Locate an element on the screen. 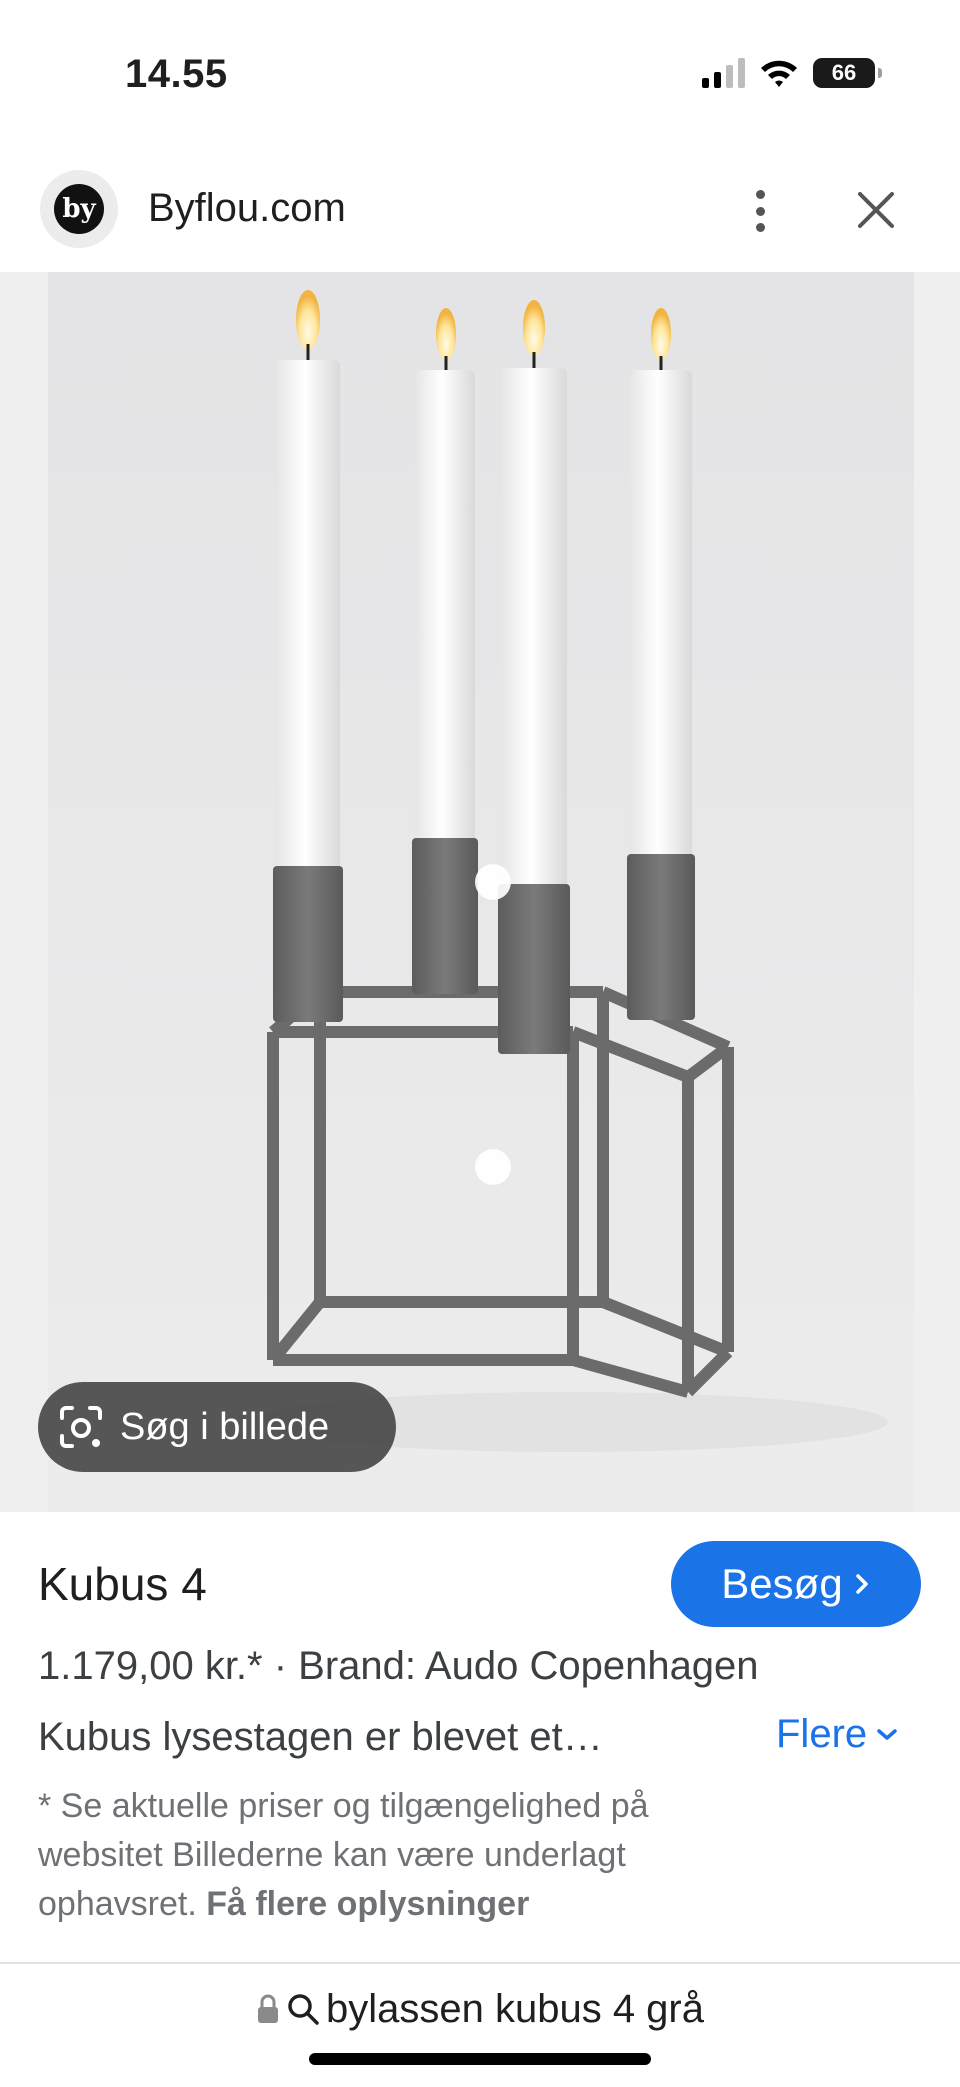 This screenshot has width=960, height=2087. price-brand-line: 1.179,00 kr.* · Brand: Audo Copenhagen is located at coordinates (398, 1666).